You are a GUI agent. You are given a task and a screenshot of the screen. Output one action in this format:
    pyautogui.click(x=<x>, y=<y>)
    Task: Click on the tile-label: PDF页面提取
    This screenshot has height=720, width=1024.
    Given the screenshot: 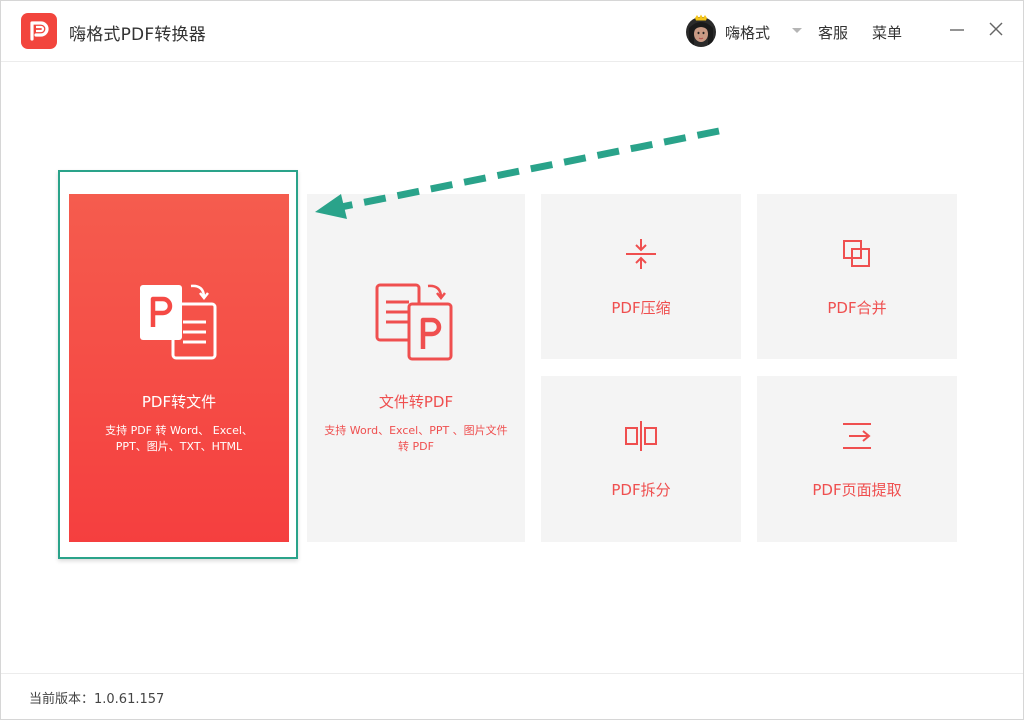 What is the action you would take?
    pyautogui.click(x=857, y=490)
    